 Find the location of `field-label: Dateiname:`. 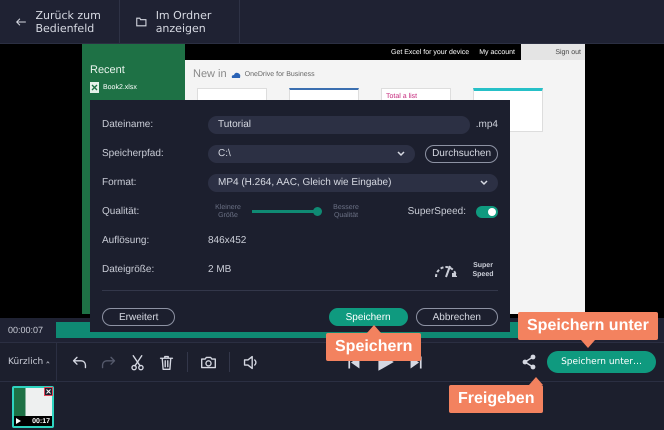

field-label: Dateiname: is located at coordinates (128, 124).